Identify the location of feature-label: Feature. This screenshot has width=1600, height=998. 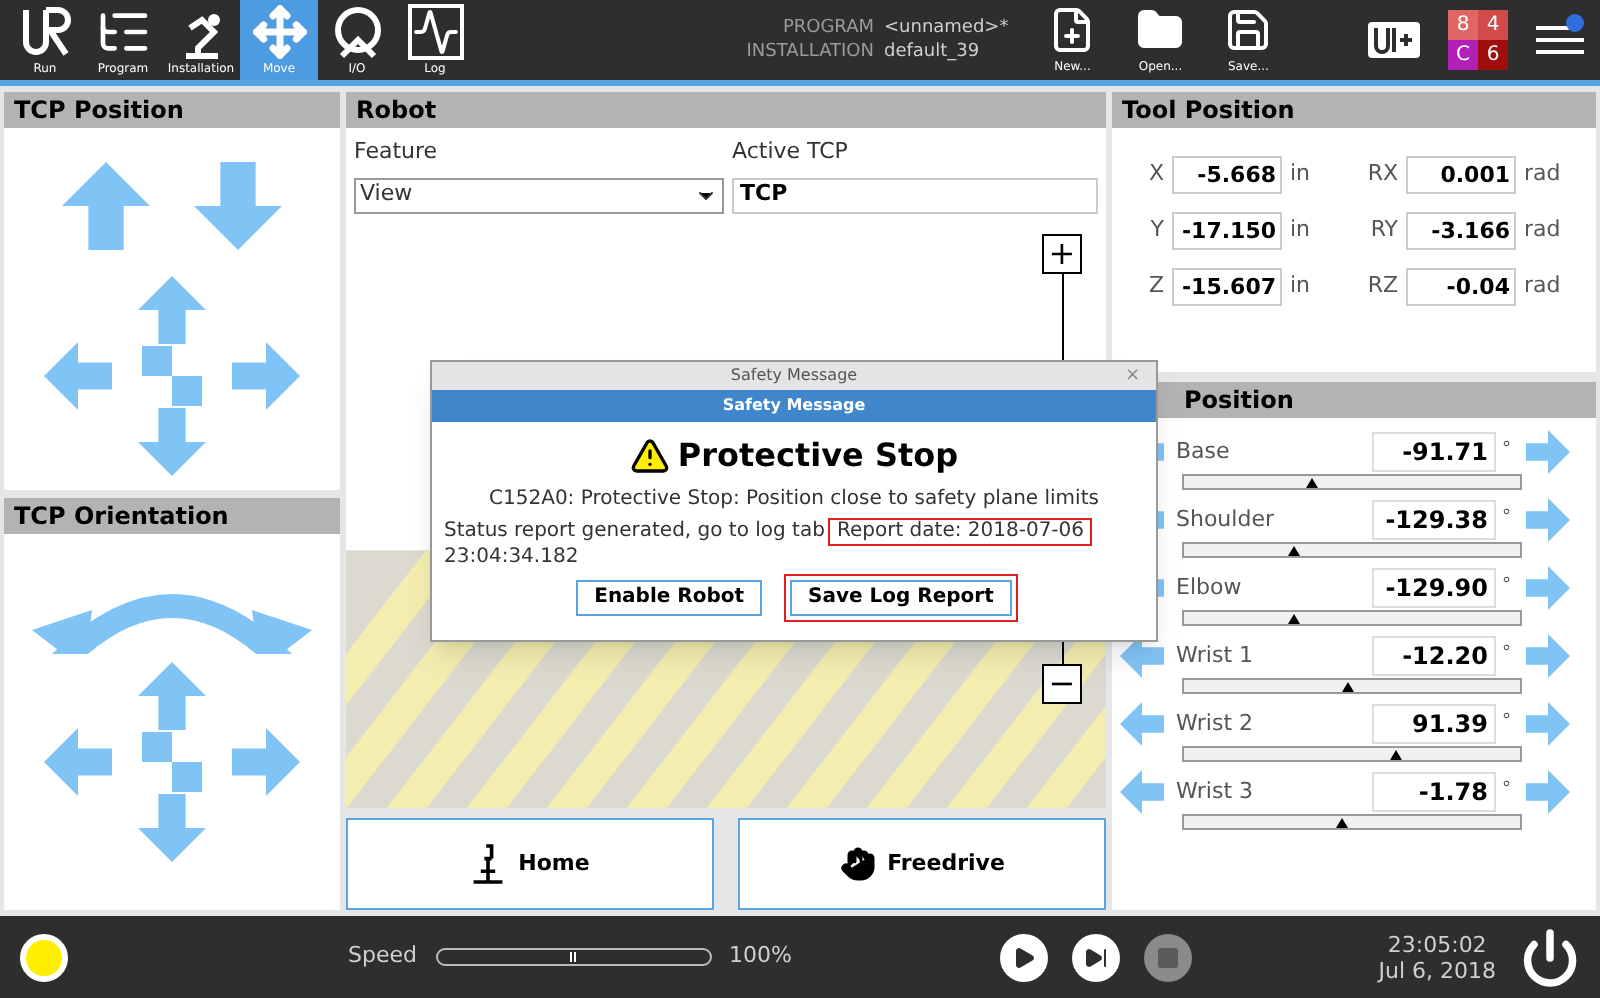
(397, 152).